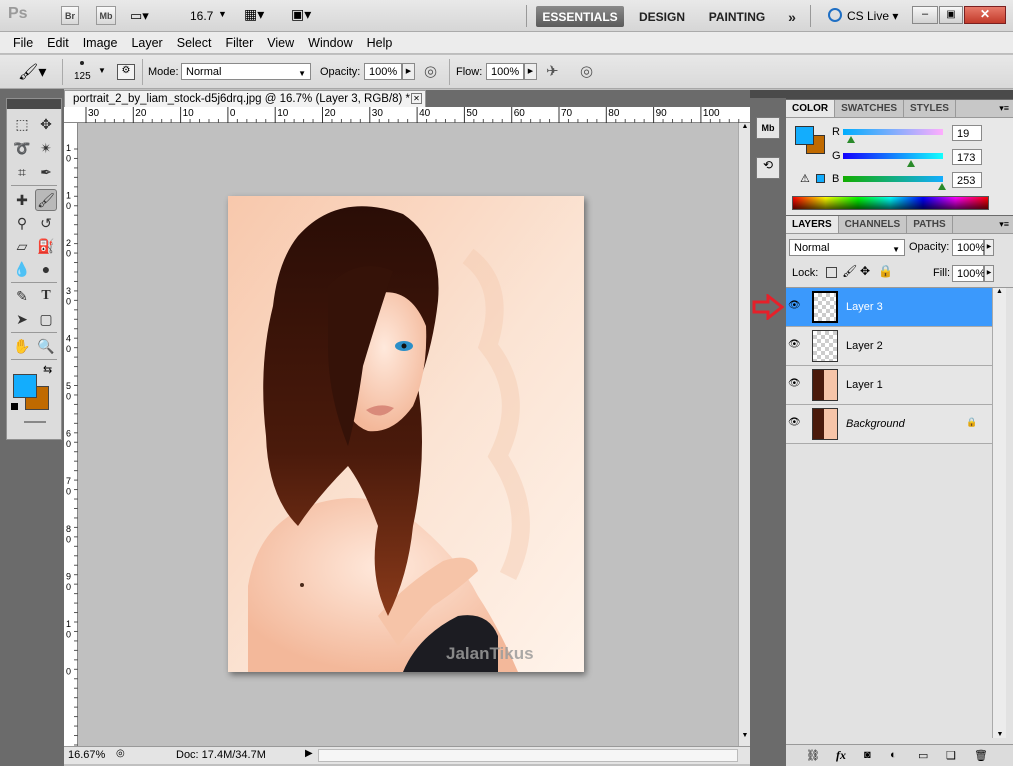 The image size is (1013, 766). Describe the element at coordinates (867, 755) in the screenshot. I see `mask-icon: ◙` at that location.